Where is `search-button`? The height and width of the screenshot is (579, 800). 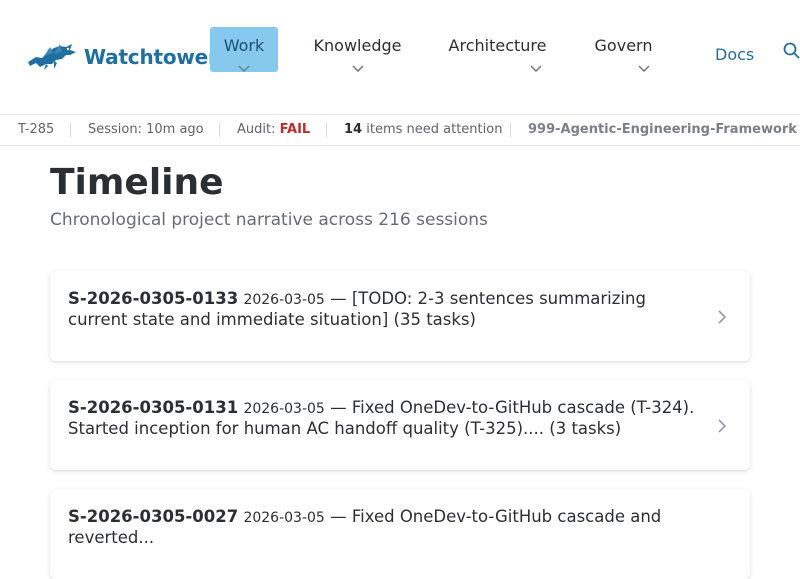
search-button is located at coordinates (791, 52).